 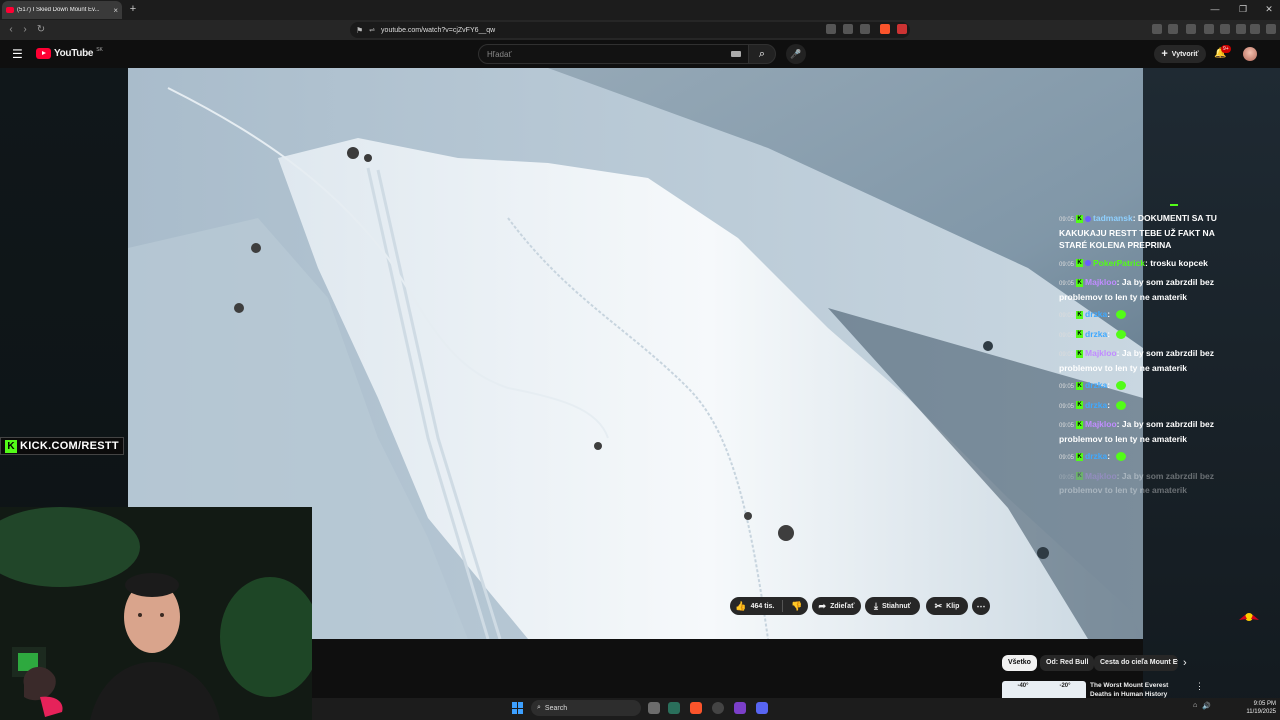 I want to click on download-button: ⤓ Stiahnuť, so click(x=892, y=606).